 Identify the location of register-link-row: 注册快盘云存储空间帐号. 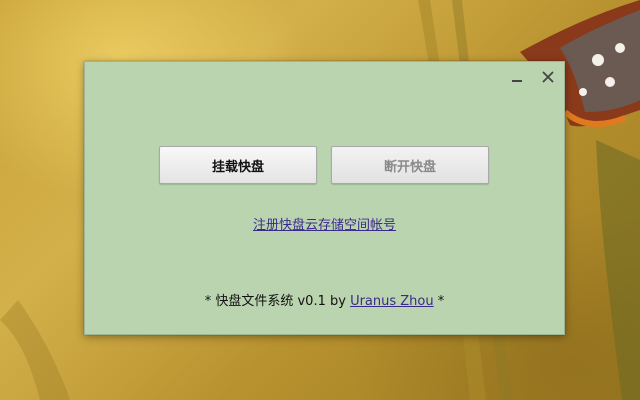
(324, 223).